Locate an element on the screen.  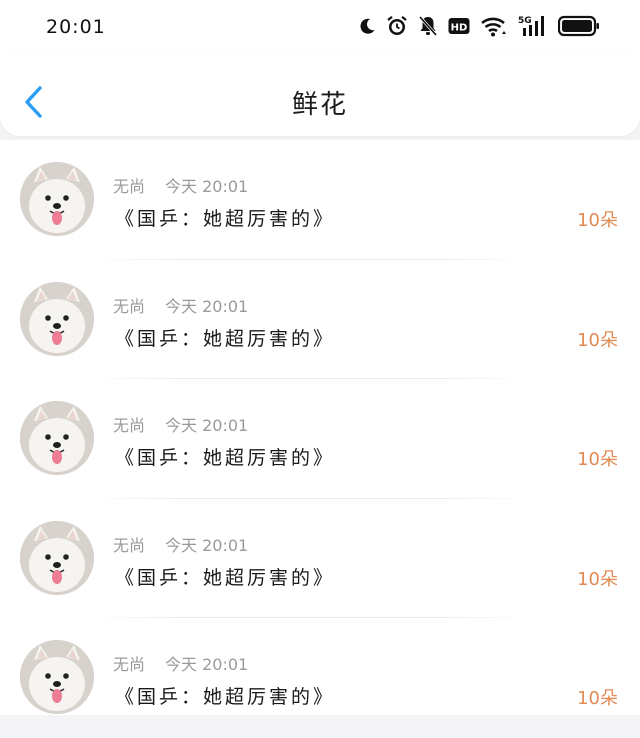
status-icons: HD 5G is located at coordinates (479, 26).